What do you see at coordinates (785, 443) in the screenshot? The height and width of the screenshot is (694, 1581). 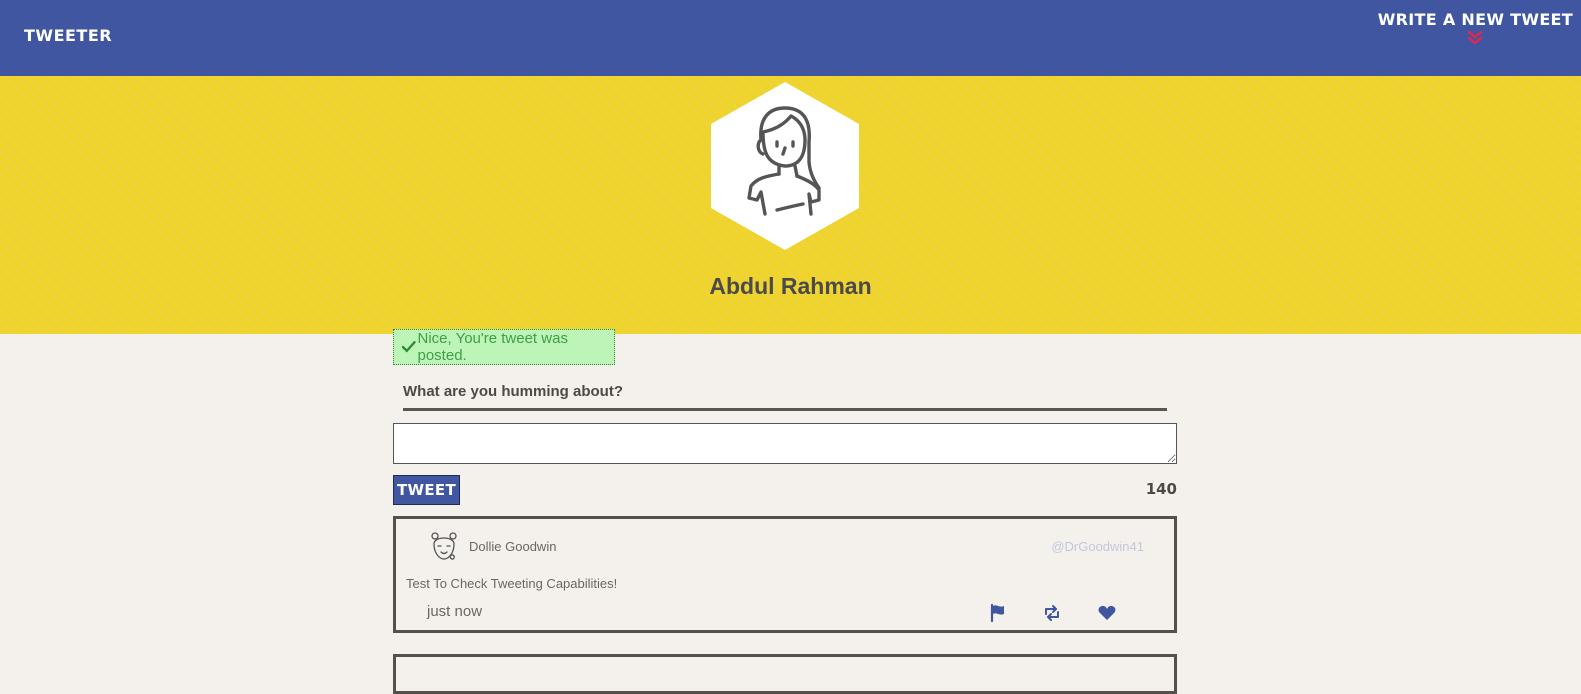 I see `tweet-textarea` at bounding box center [785, 443].